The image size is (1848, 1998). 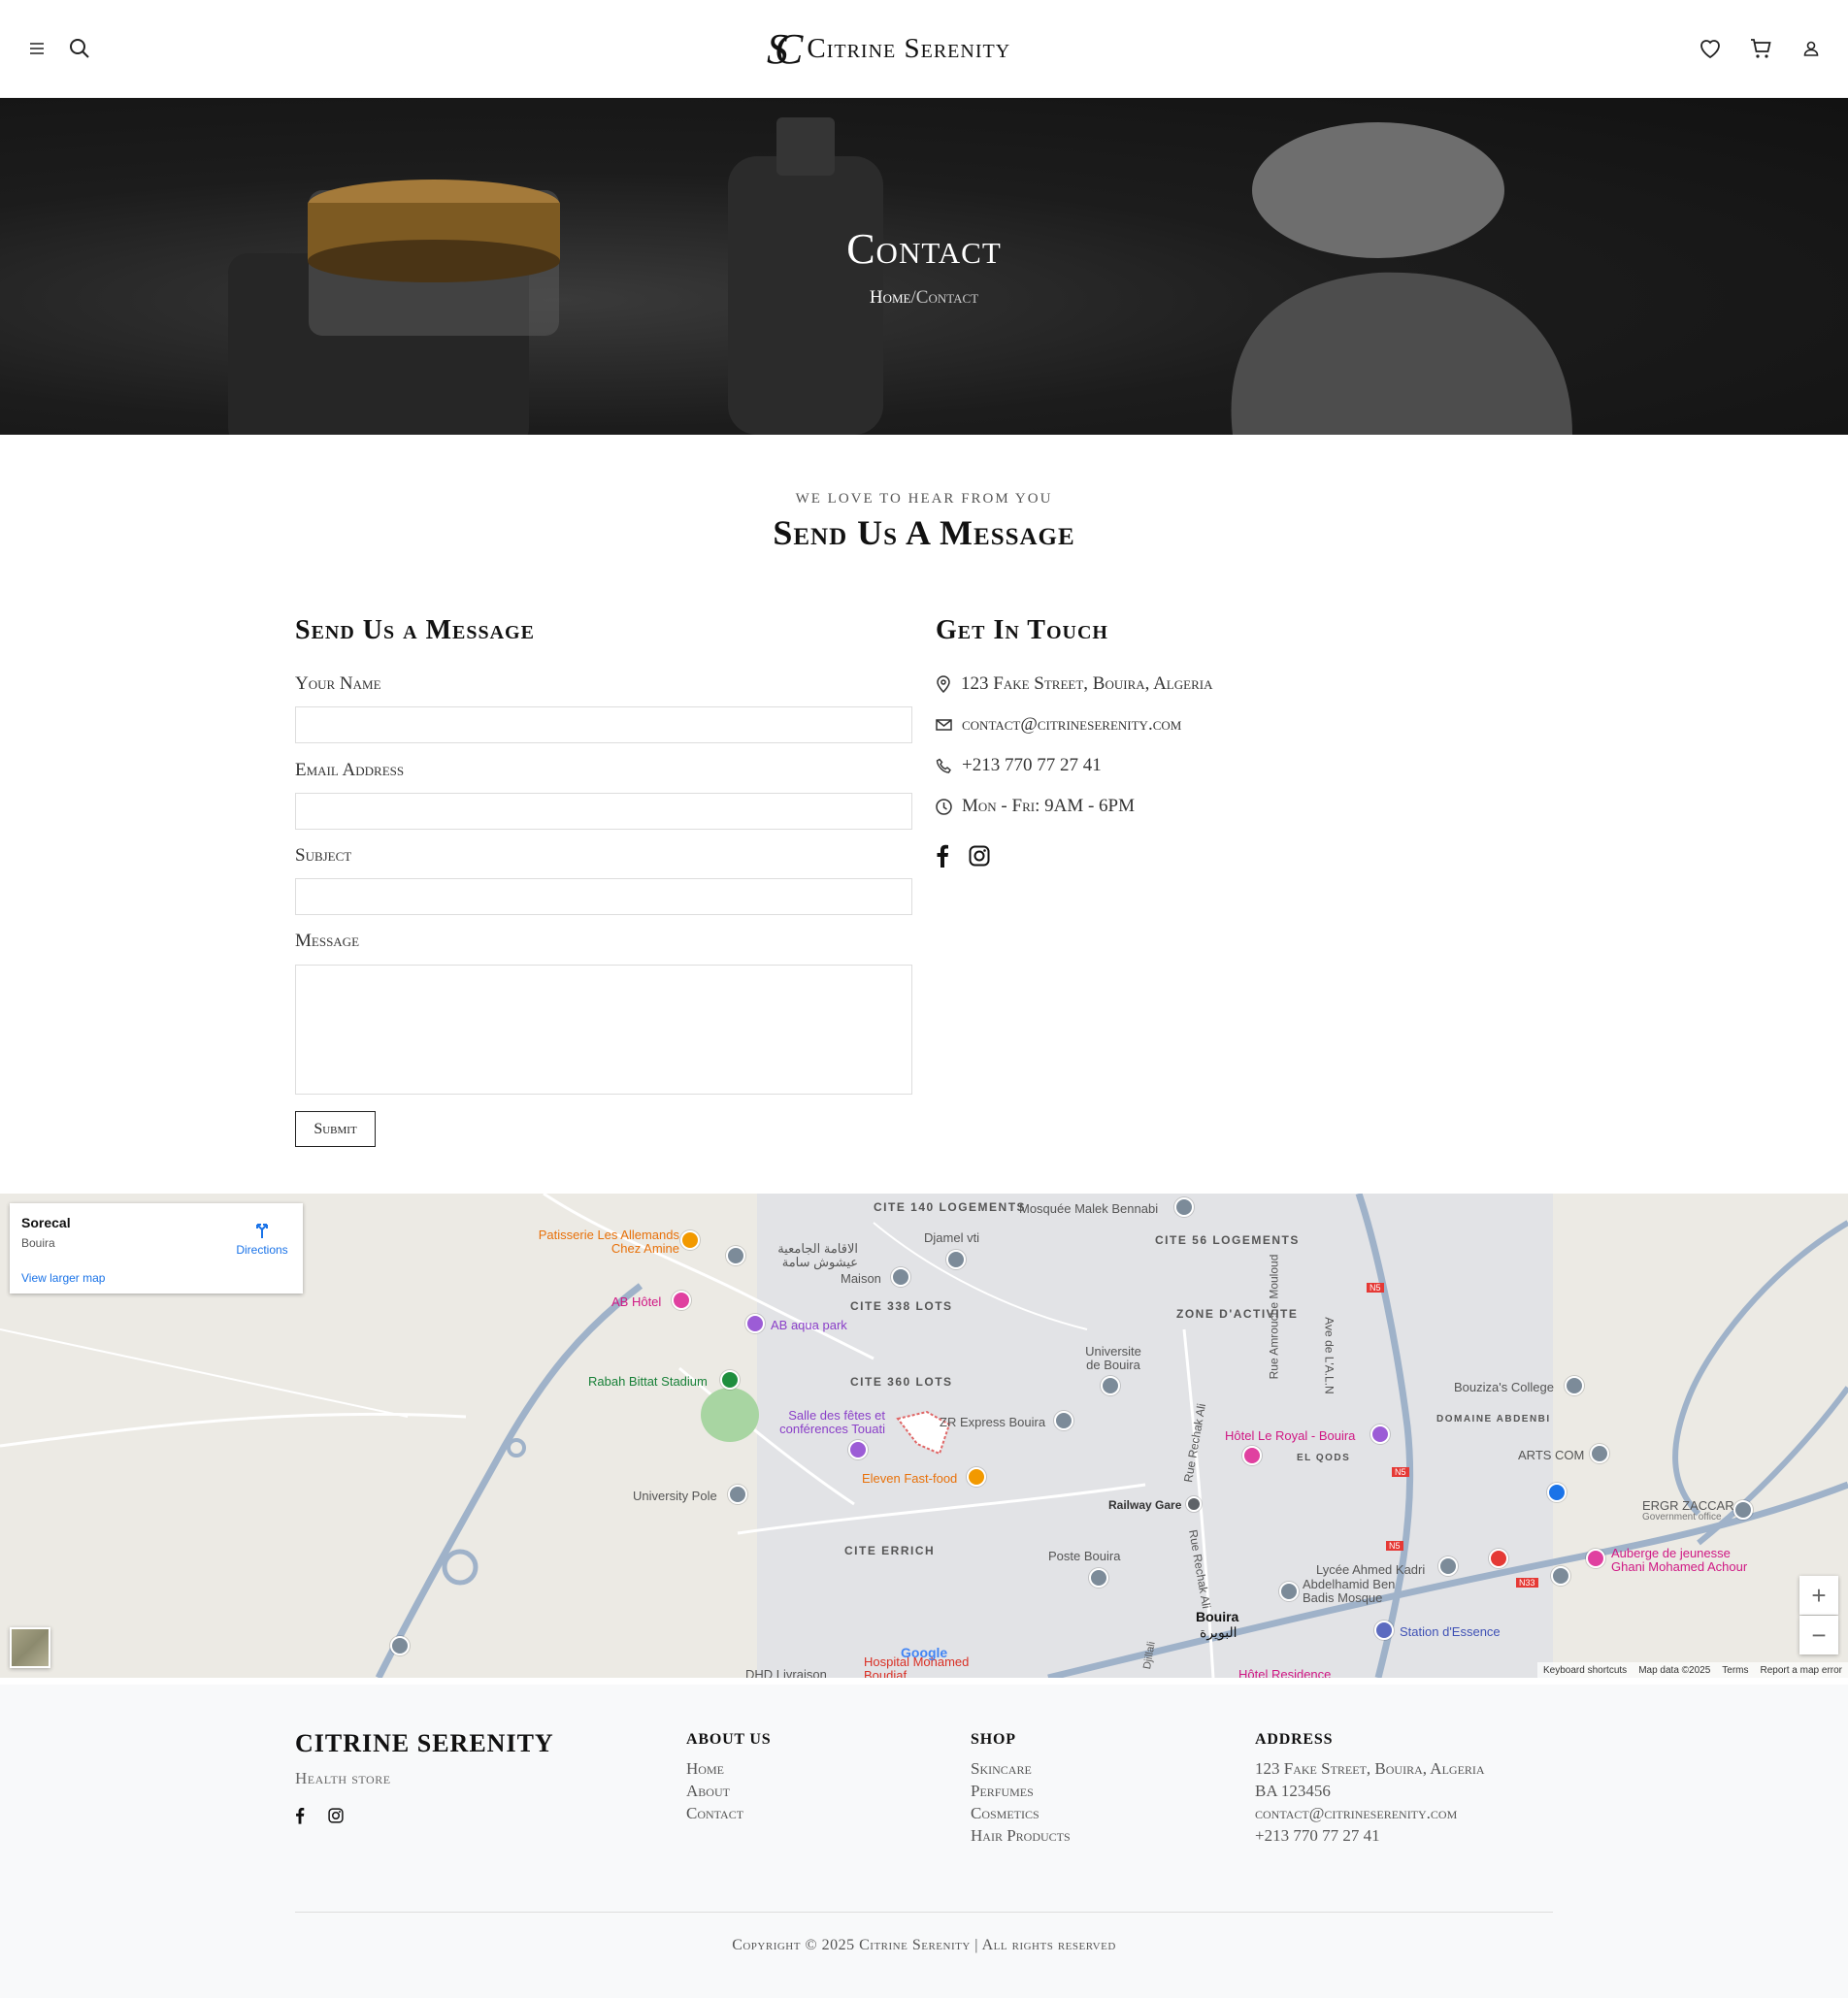 What do you see at coordinates (1743, 1510) in the screenshot?
I see `government-pin-icon` at bounding box center [1743, 1510].